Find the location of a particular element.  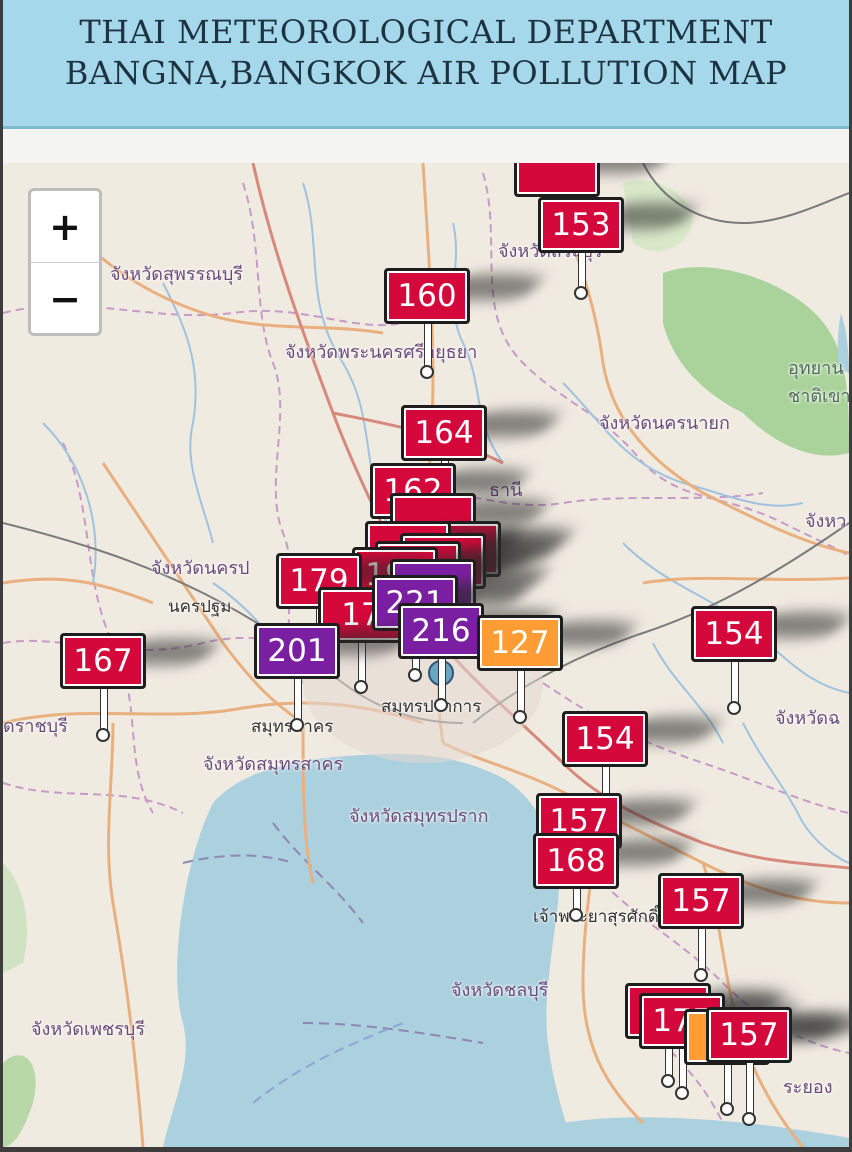

place-label-chachoengsao: จังหวัดฉ is located at coordinates (808, 718).